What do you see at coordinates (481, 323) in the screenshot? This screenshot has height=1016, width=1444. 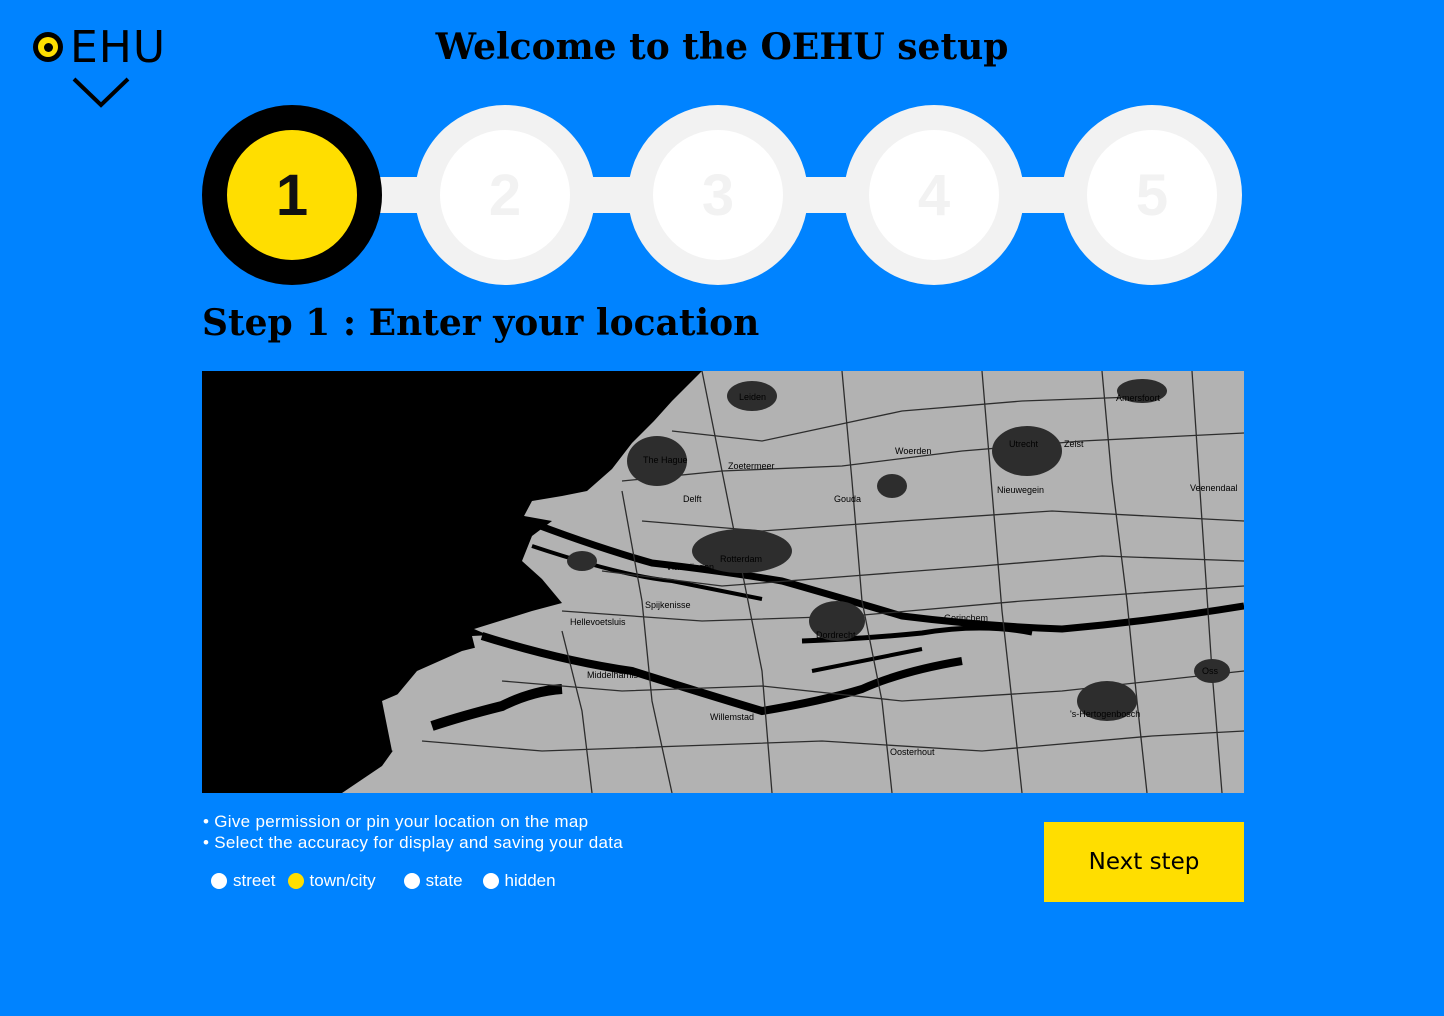 I see `step-heading: Step 1 : Enter your location` at bounding box center [481, 323].